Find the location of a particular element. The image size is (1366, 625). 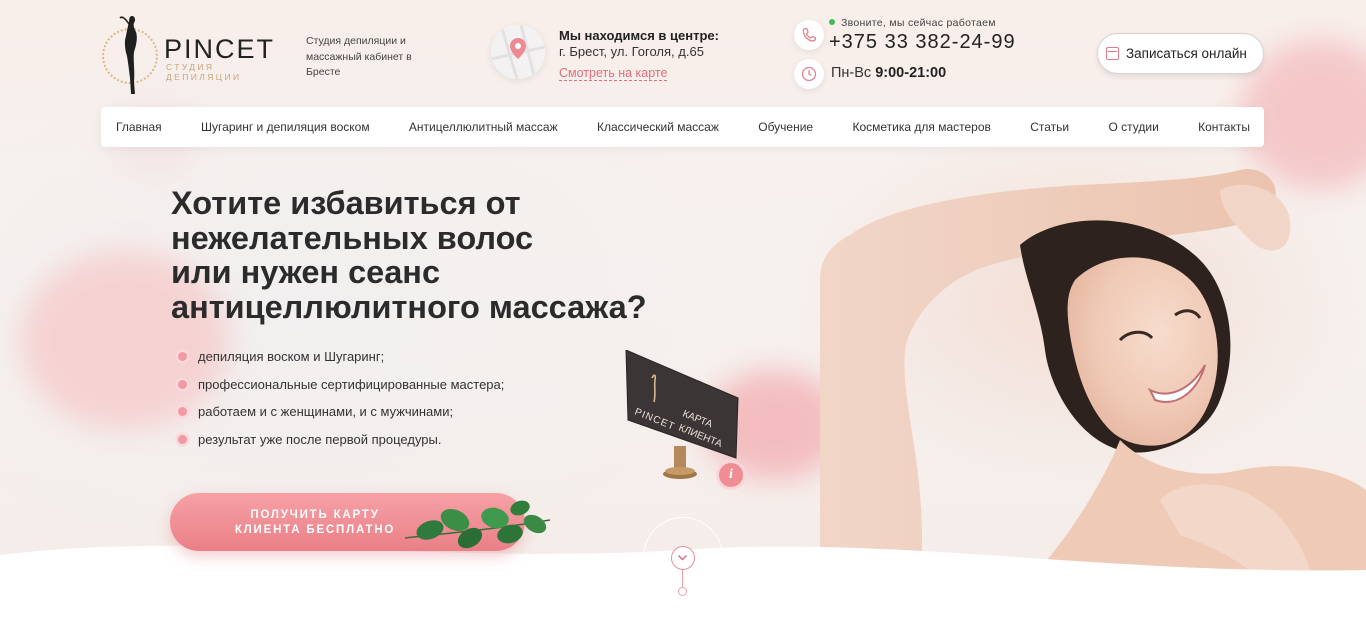

nav-item-articles: Статьи is located at coordinates (1049, 127).